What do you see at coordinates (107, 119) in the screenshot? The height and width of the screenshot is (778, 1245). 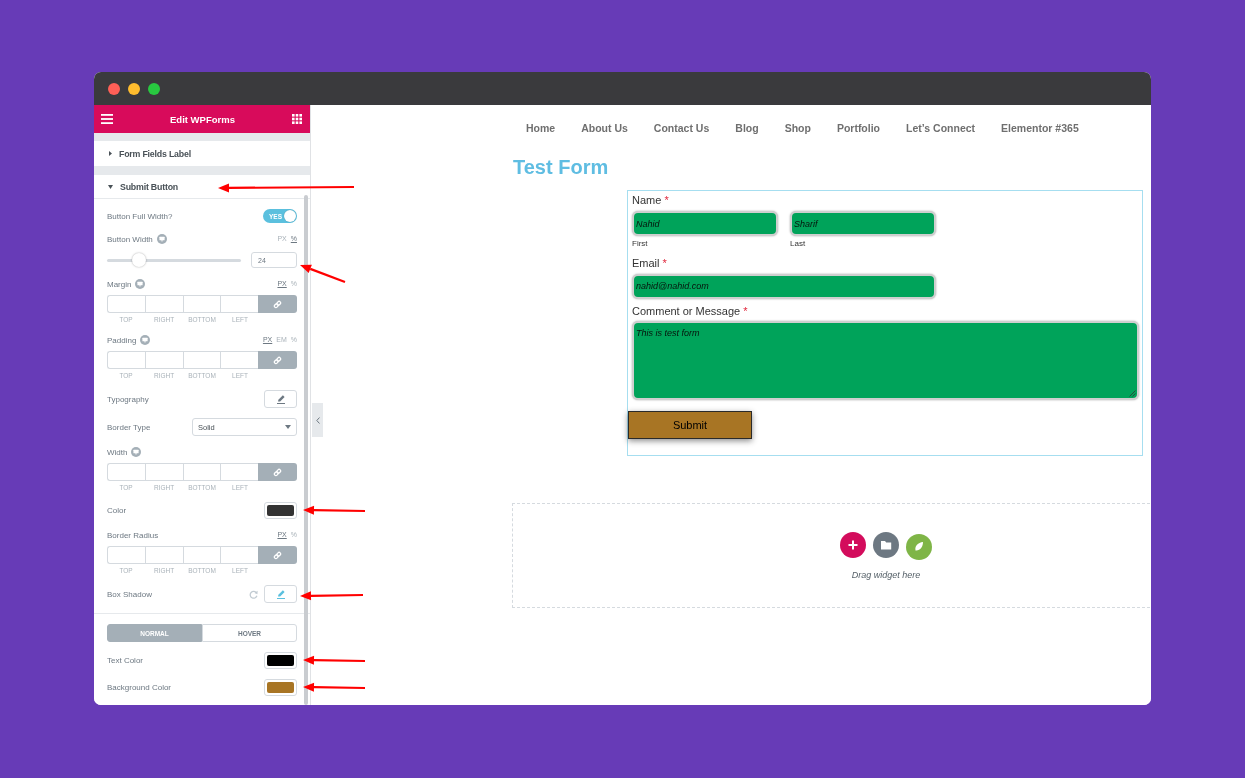 I see `menu-icon` at bounding box center [107, 119].